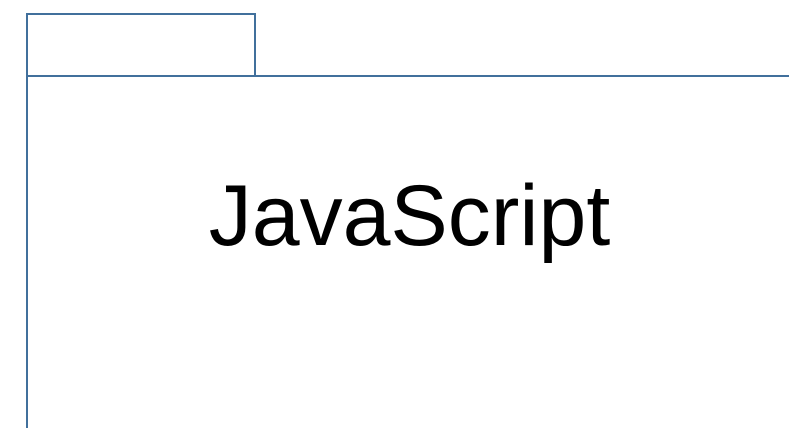 This screenshot has width=789, height=428. Describe the element at coordinates (141, 44) in the screenshot. I see `package-tab` at that location.